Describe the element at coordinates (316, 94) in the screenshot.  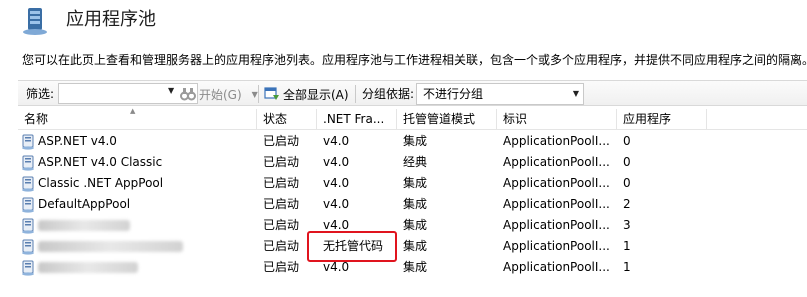
I see `show-all-label: 全部显示(A)` at that location.